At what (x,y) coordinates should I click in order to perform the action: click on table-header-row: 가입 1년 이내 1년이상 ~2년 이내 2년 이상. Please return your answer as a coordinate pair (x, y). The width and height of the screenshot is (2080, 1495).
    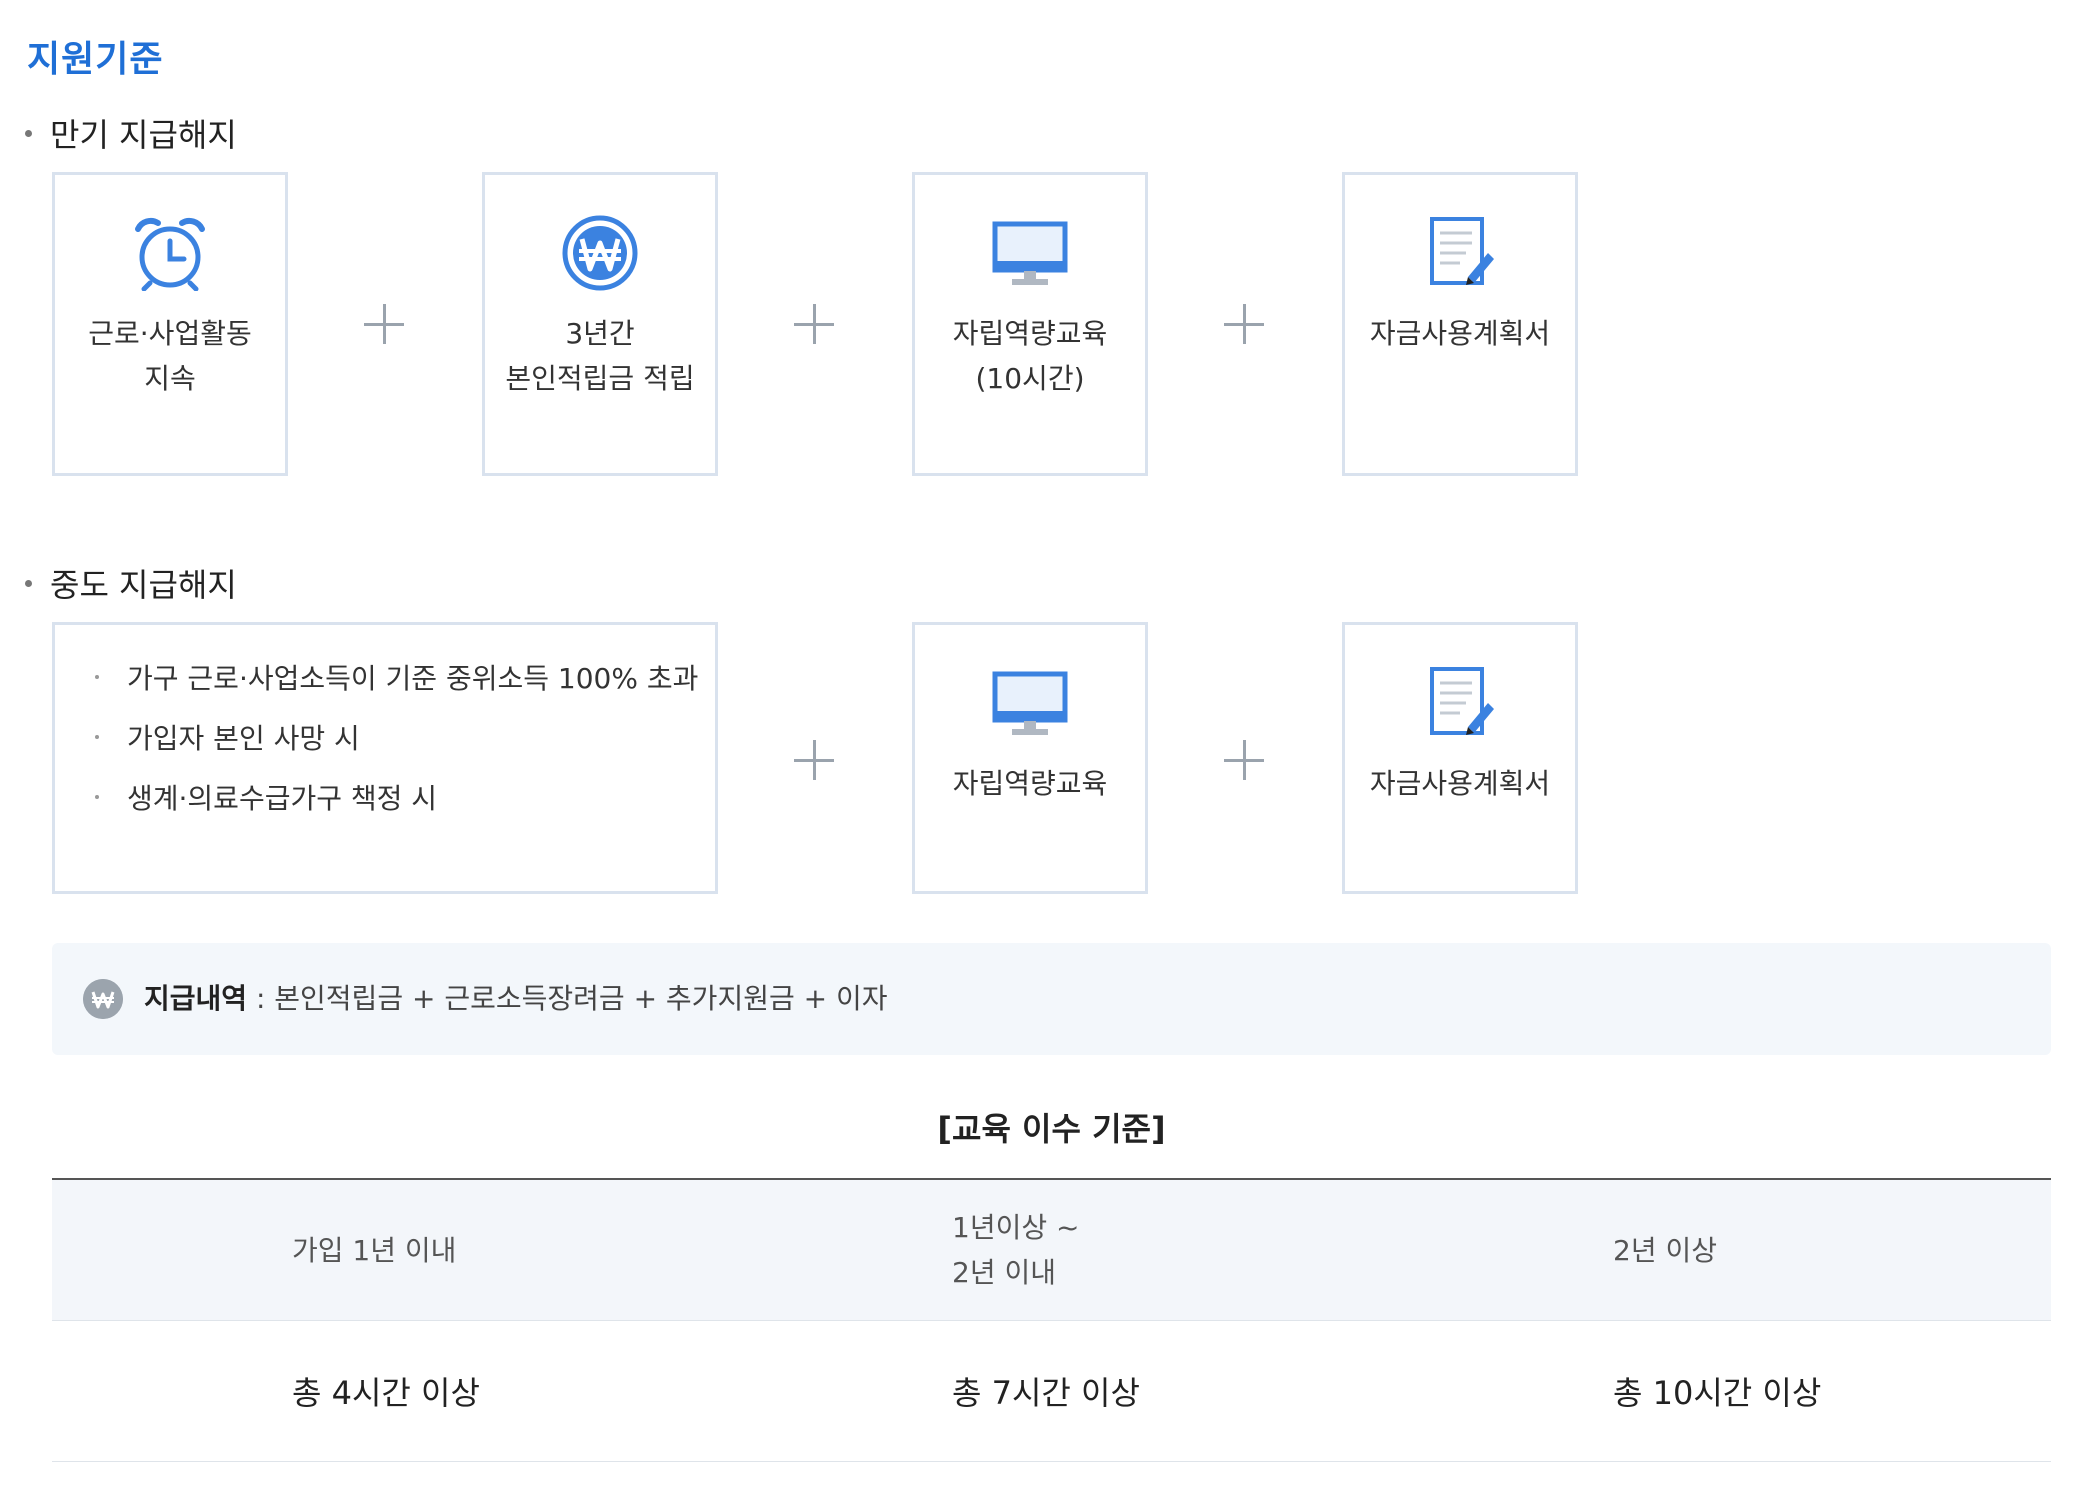
    Looking at the image, I should click on (1051, 1250).